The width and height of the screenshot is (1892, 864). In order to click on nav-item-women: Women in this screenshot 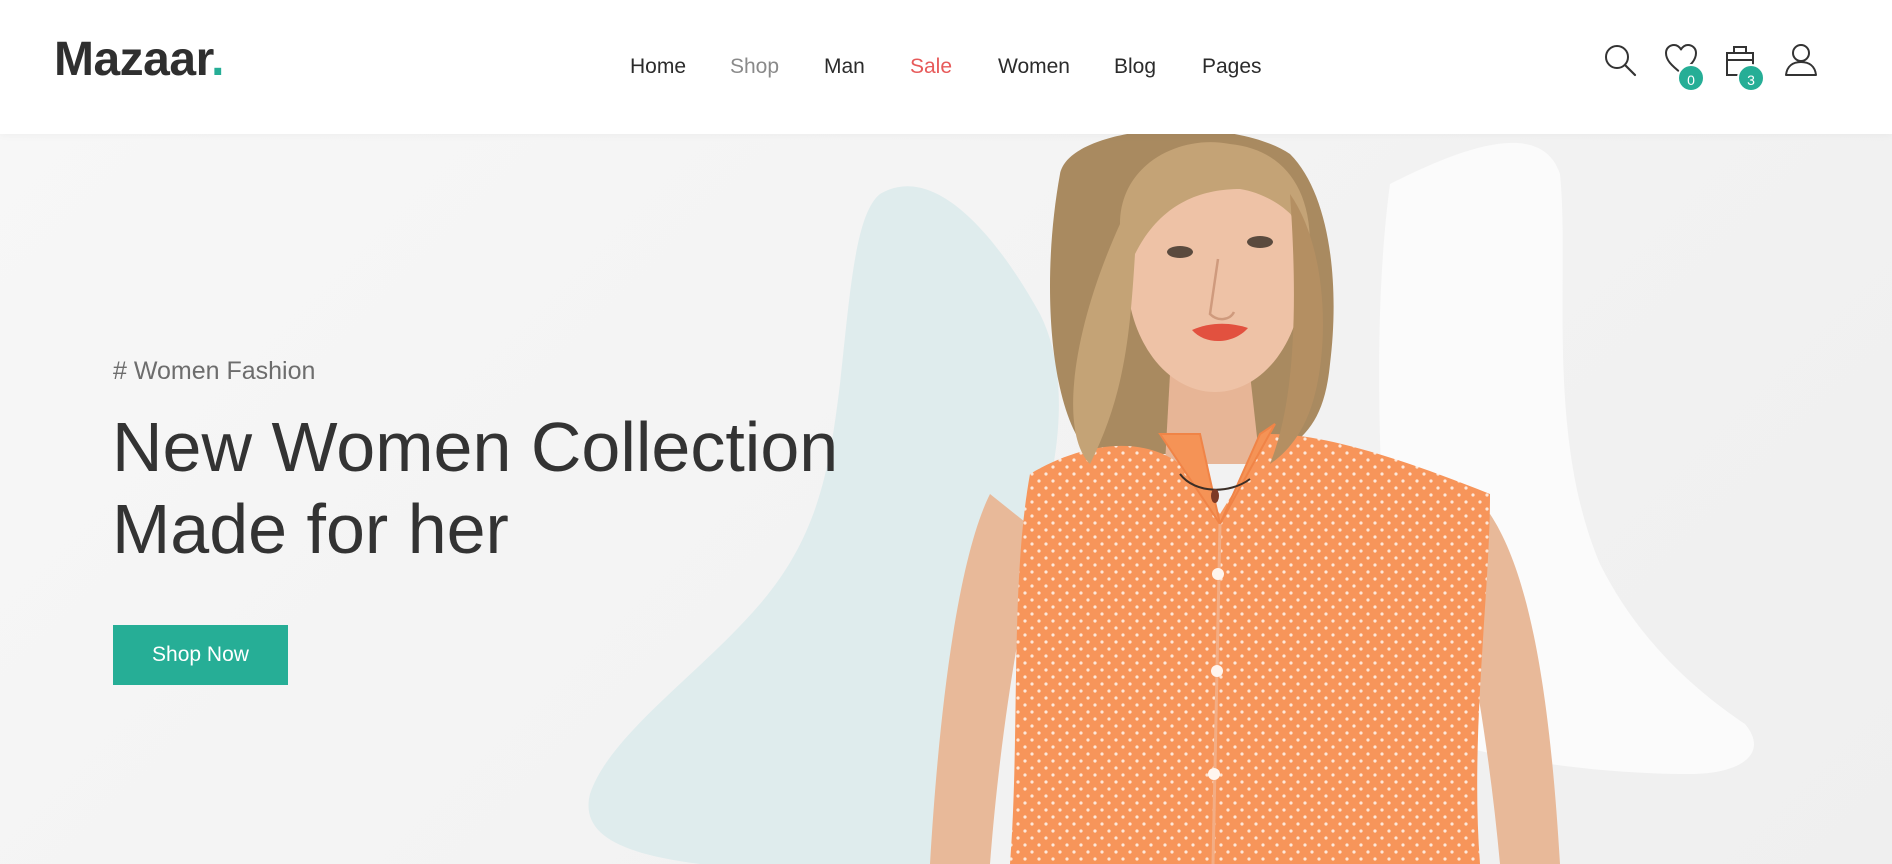, I will do `click(1034, 67)`.